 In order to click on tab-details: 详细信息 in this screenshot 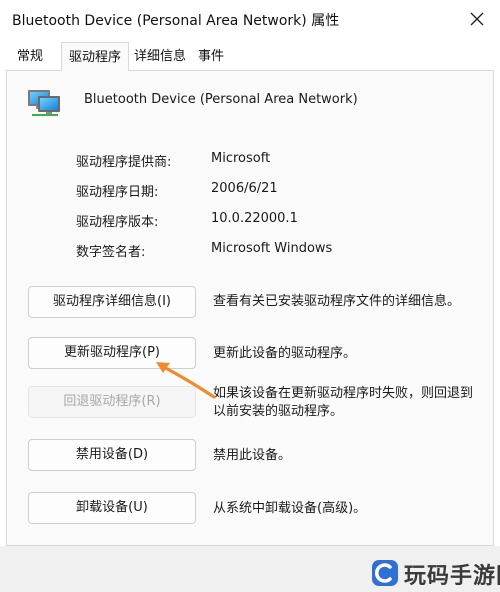, I will do `click(160, 57)`.